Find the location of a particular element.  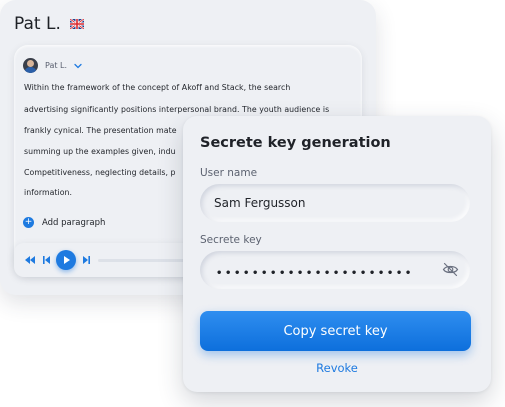

card-title: Secrete key generation is located at coordinates (295, 143).